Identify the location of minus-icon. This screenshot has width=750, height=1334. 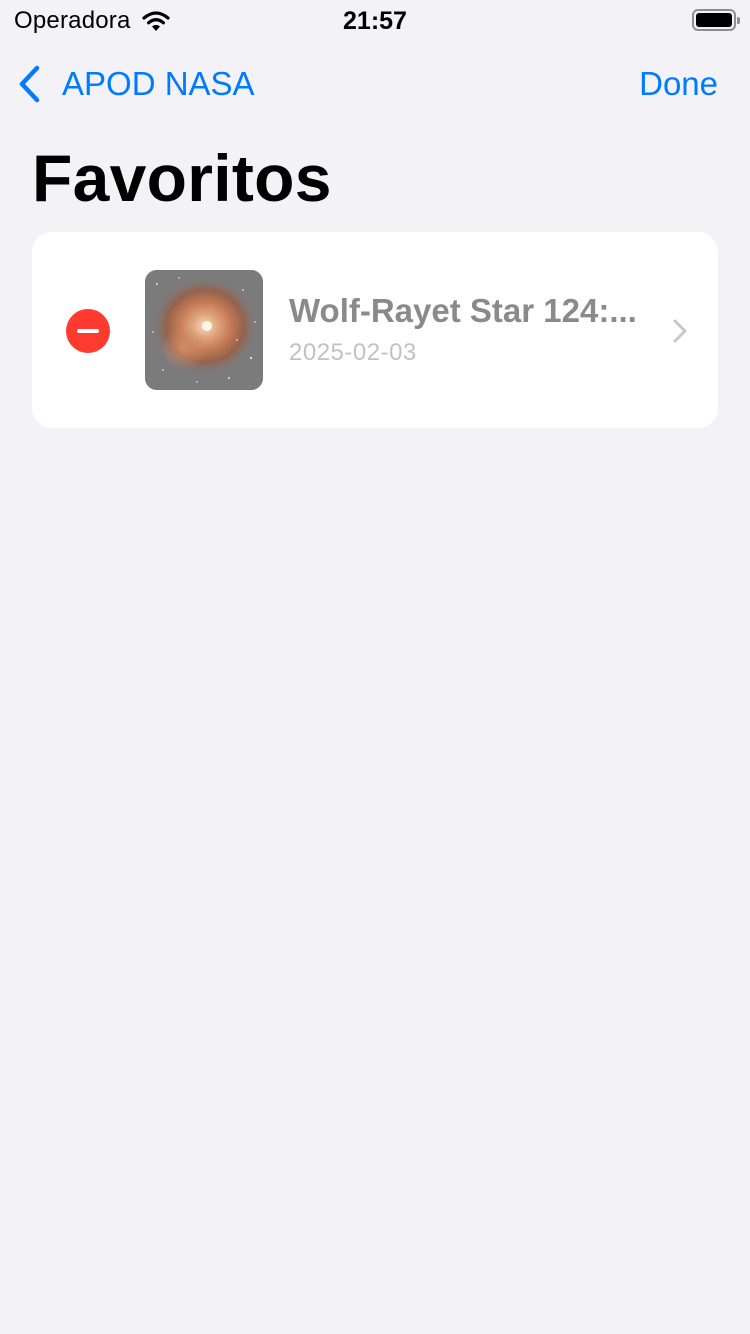
(88, 331).